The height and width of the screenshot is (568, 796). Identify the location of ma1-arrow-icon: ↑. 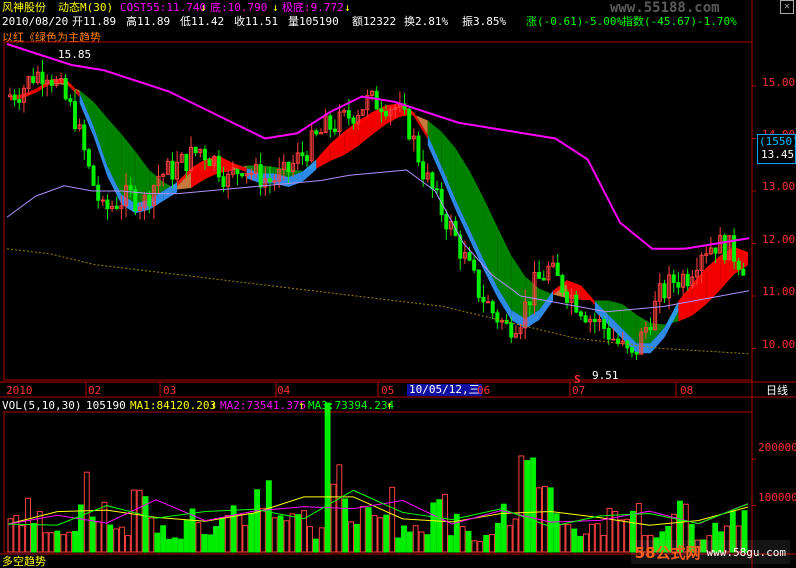
(213, 405).